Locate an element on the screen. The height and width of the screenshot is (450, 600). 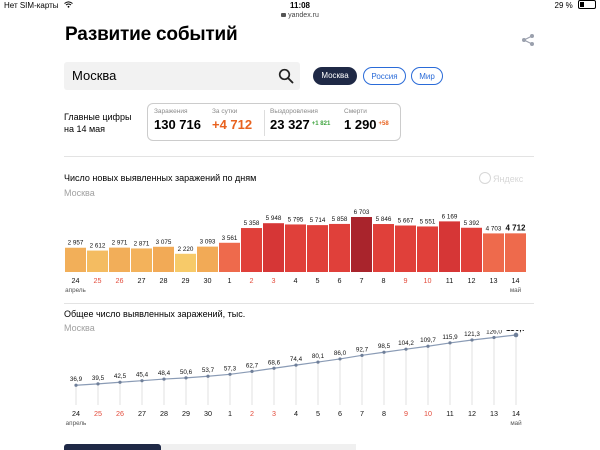
point-value-label: 121,3 is located at coordinates (472, 334).